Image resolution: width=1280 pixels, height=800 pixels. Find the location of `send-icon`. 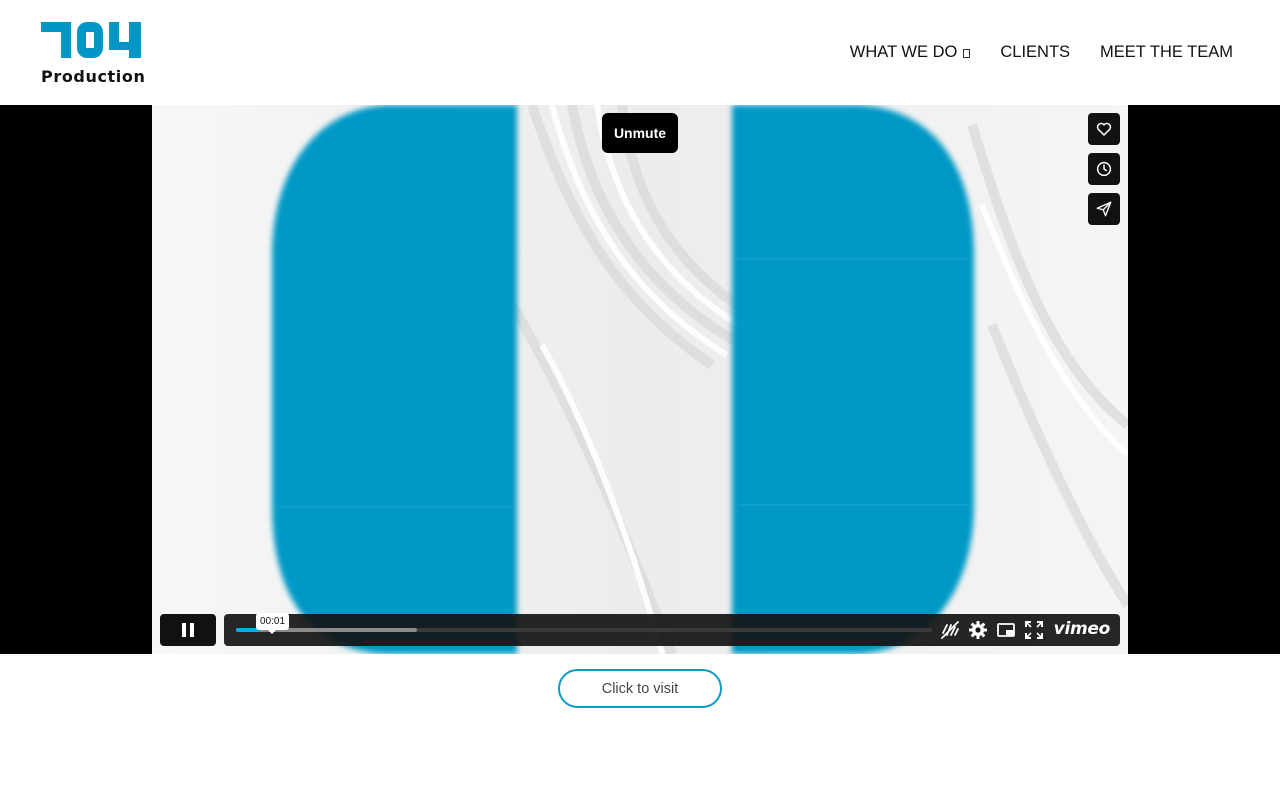

send-icon is located at coordinates (1104, 209).